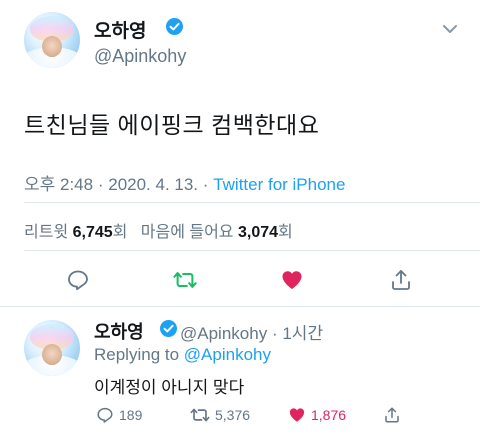 The width and height of the screenshot is (480, 440). I want to click on reply-button, so click(78, 280).